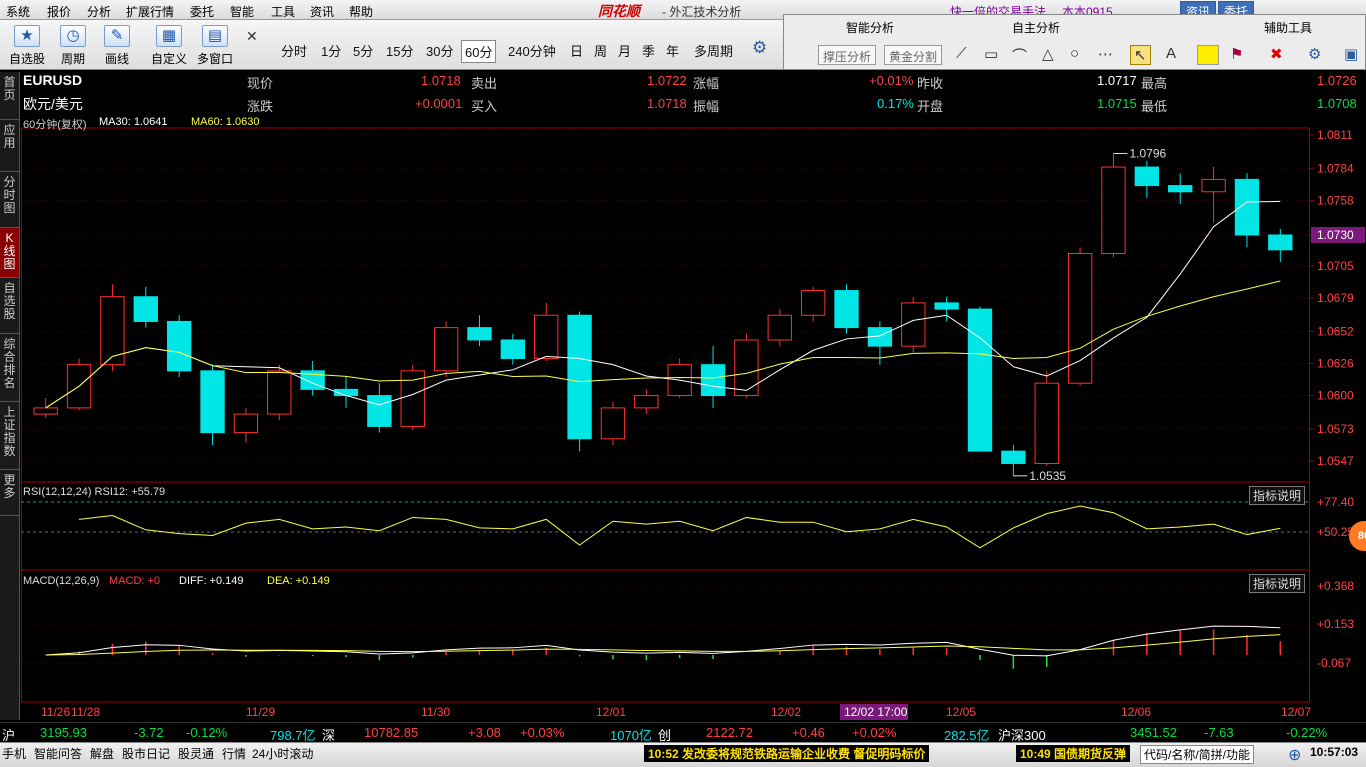 Image resolution: width=1366 pixels, height=767 pixels. What do you see at coordinates (672, 50) in the screenshot?
I see `period-year: 年` at bounding box center [672, 50].